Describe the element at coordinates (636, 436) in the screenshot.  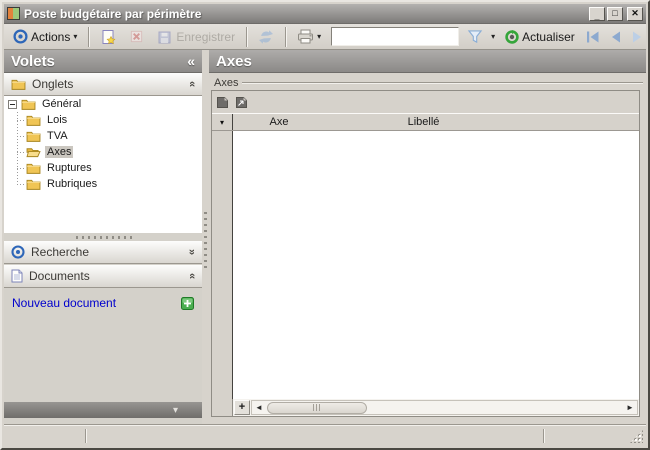
I see `resize-grip` at that location.